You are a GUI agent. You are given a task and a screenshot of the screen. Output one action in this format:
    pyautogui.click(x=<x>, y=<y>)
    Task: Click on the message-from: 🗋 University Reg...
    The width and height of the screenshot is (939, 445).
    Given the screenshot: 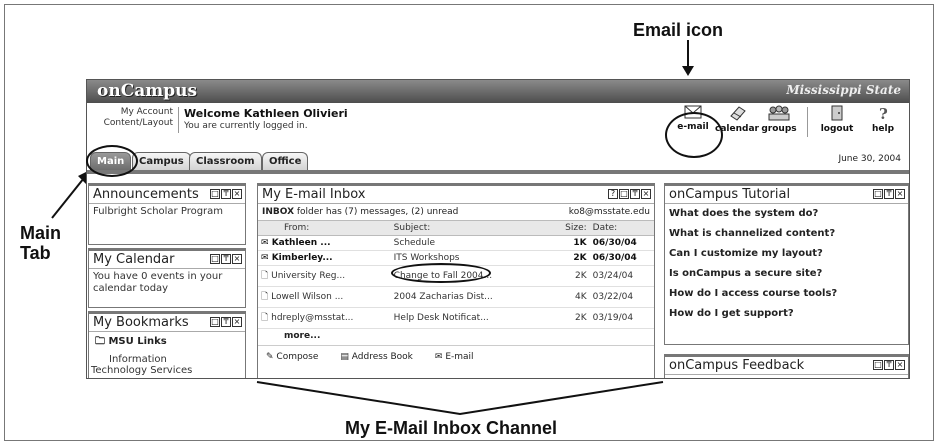 What is the action you would take?
    pyautogui.click(x=324, y=276)
    